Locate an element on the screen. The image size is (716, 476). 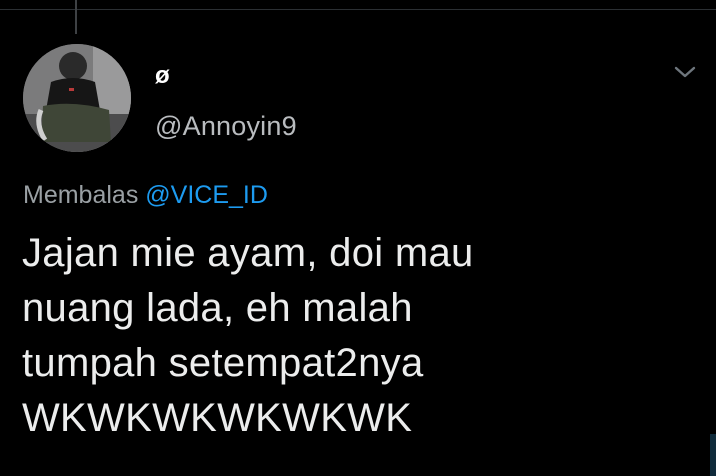
thread-connector-line is located at coordinates (76, 17).